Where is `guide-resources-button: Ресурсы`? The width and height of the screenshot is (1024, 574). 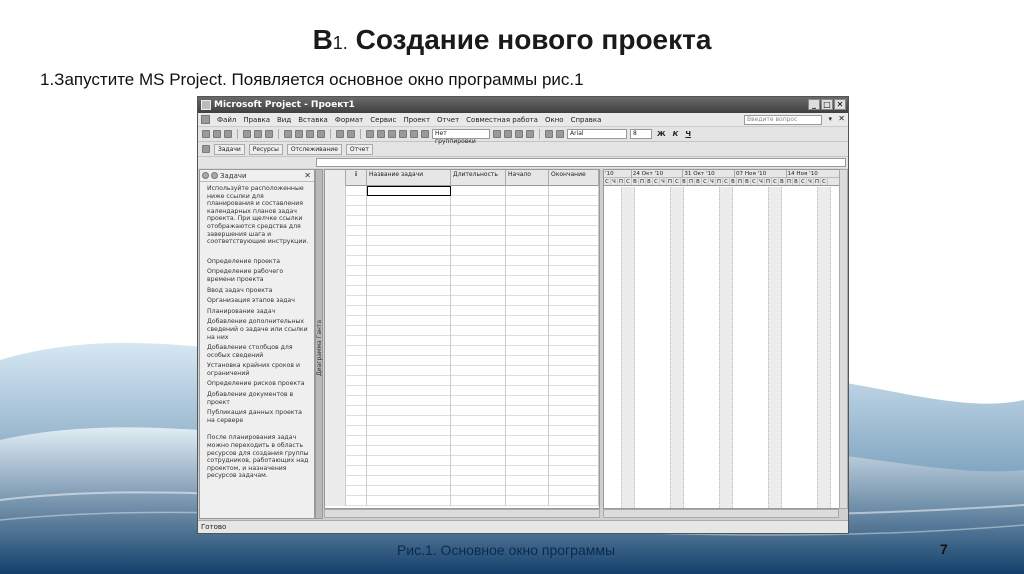
guide-resources-button: Ресурсы is located at coordinates (265, 149).